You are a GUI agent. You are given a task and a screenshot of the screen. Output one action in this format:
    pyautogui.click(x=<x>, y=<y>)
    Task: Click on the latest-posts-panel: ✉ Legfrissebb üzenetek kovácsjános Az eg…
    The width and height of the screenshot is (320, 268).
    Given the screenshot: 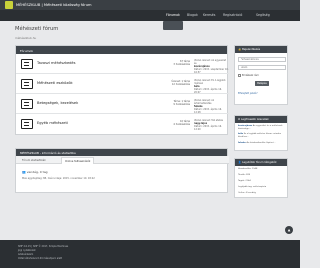 What is the action you would take?
    pyautogui.click(x=261, y=133)
    